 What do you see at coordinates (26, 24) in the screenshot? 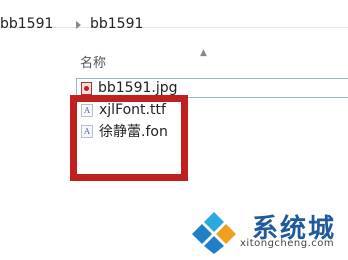
I see `breadcrumb-item-parent: bb1591` at bounding box center [26, 24].